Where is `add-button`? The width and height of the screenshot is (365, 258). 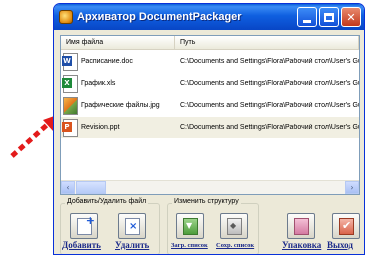
add-button is located at coordinates (84, 226).